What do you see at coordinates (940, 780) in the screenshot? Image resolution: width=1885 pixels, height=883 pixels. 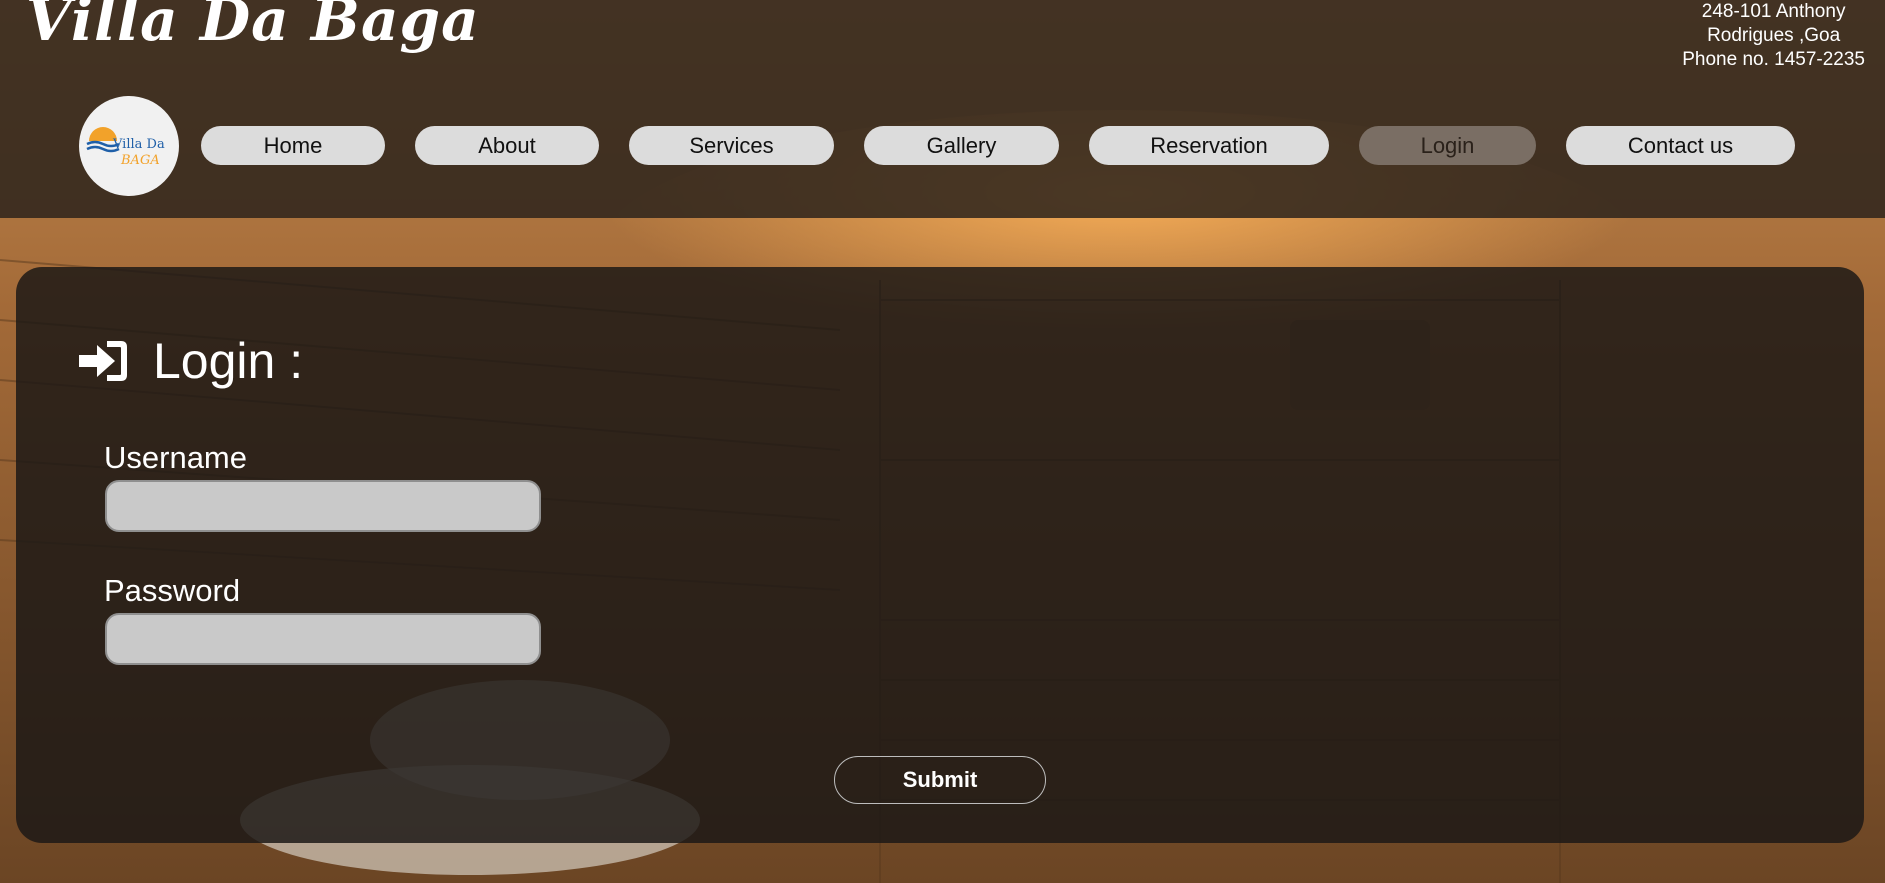 I see `submit-button: Submit` at bounding box center [940, 780].